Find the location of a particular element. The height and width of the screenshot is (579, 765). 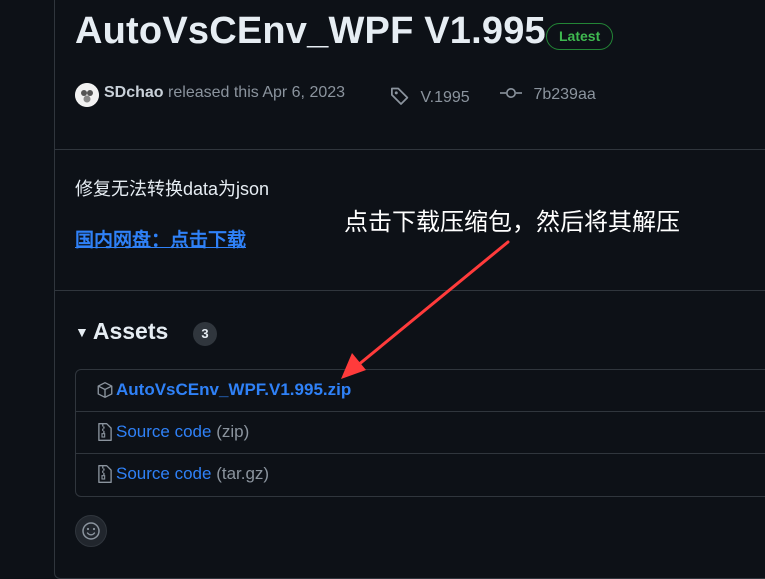

asset-row-source-zip: Source code (zip) is located at coordinates (420, 433).